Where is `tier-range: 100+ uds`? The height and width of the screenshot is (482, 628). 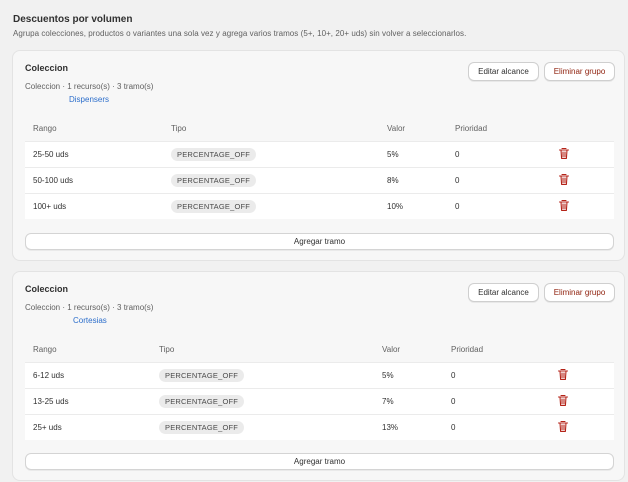 tier-range: 100+ uds is located at coordinates (50, 206).